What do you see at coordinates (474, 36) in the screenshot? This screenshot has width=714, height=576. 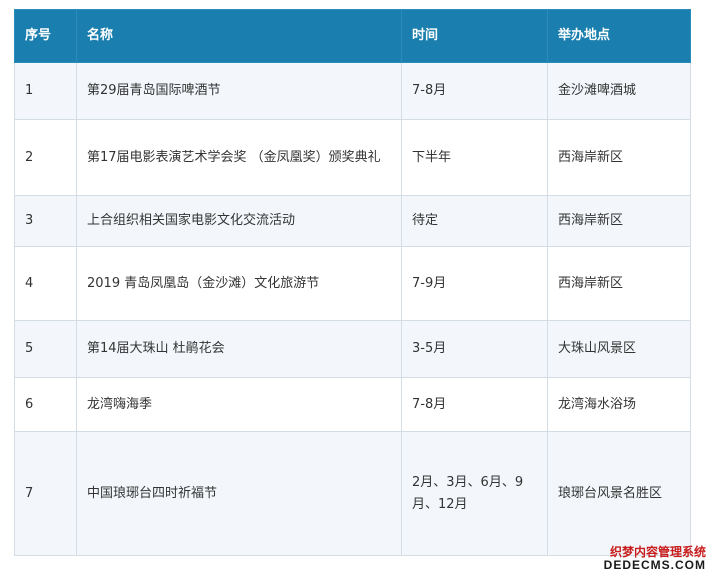 I see `header-time: 时间` at bounding box center [474, 36].